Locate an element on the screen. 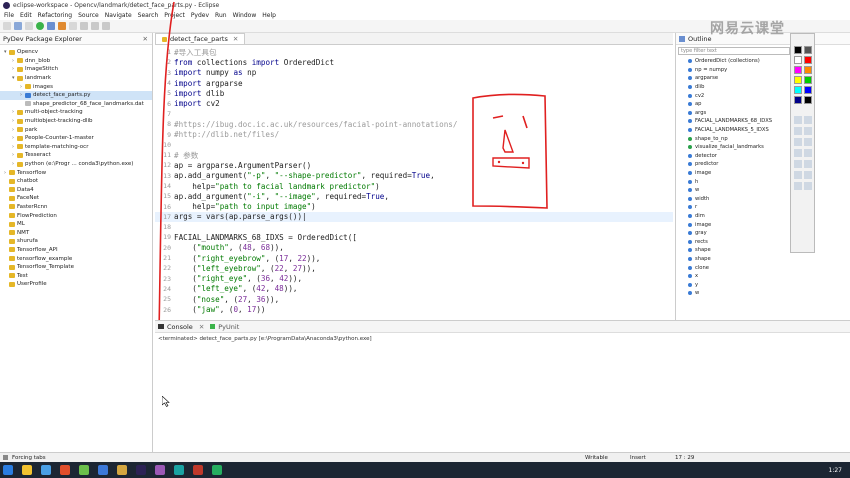 Image resolution: width=850 pixels, height=478 pixels. tree-item: NMT is located at coordinates (76, 232).